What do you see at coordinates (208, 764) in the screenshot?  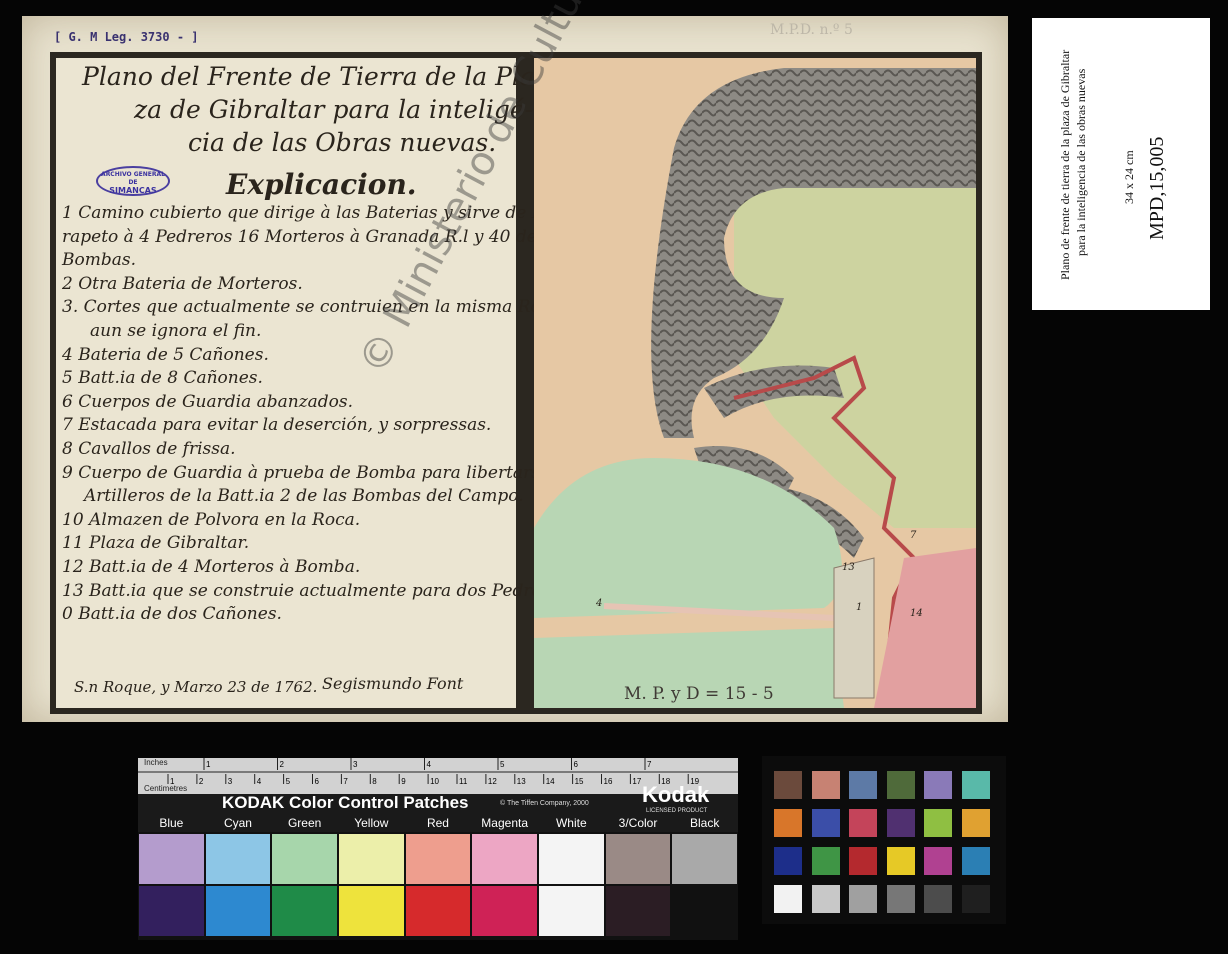 I see `inch-tick-label: 1` at bounding box center [208, 764].